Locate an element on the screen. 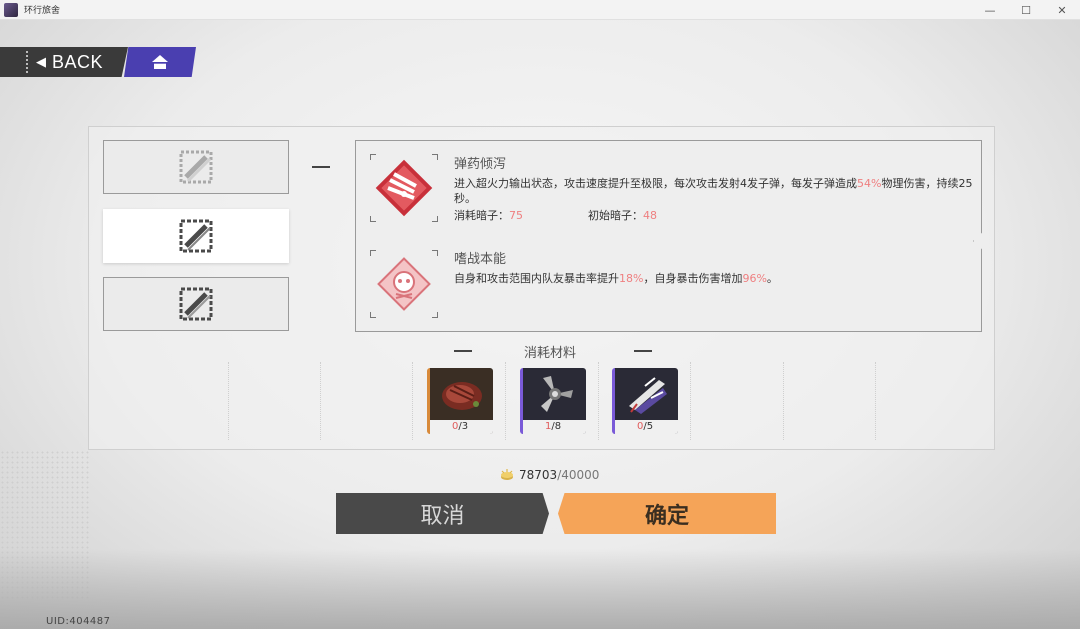 This screenshot has height=629, width=1080. cancel-button: 取消 is located at coordinates (442, 513).